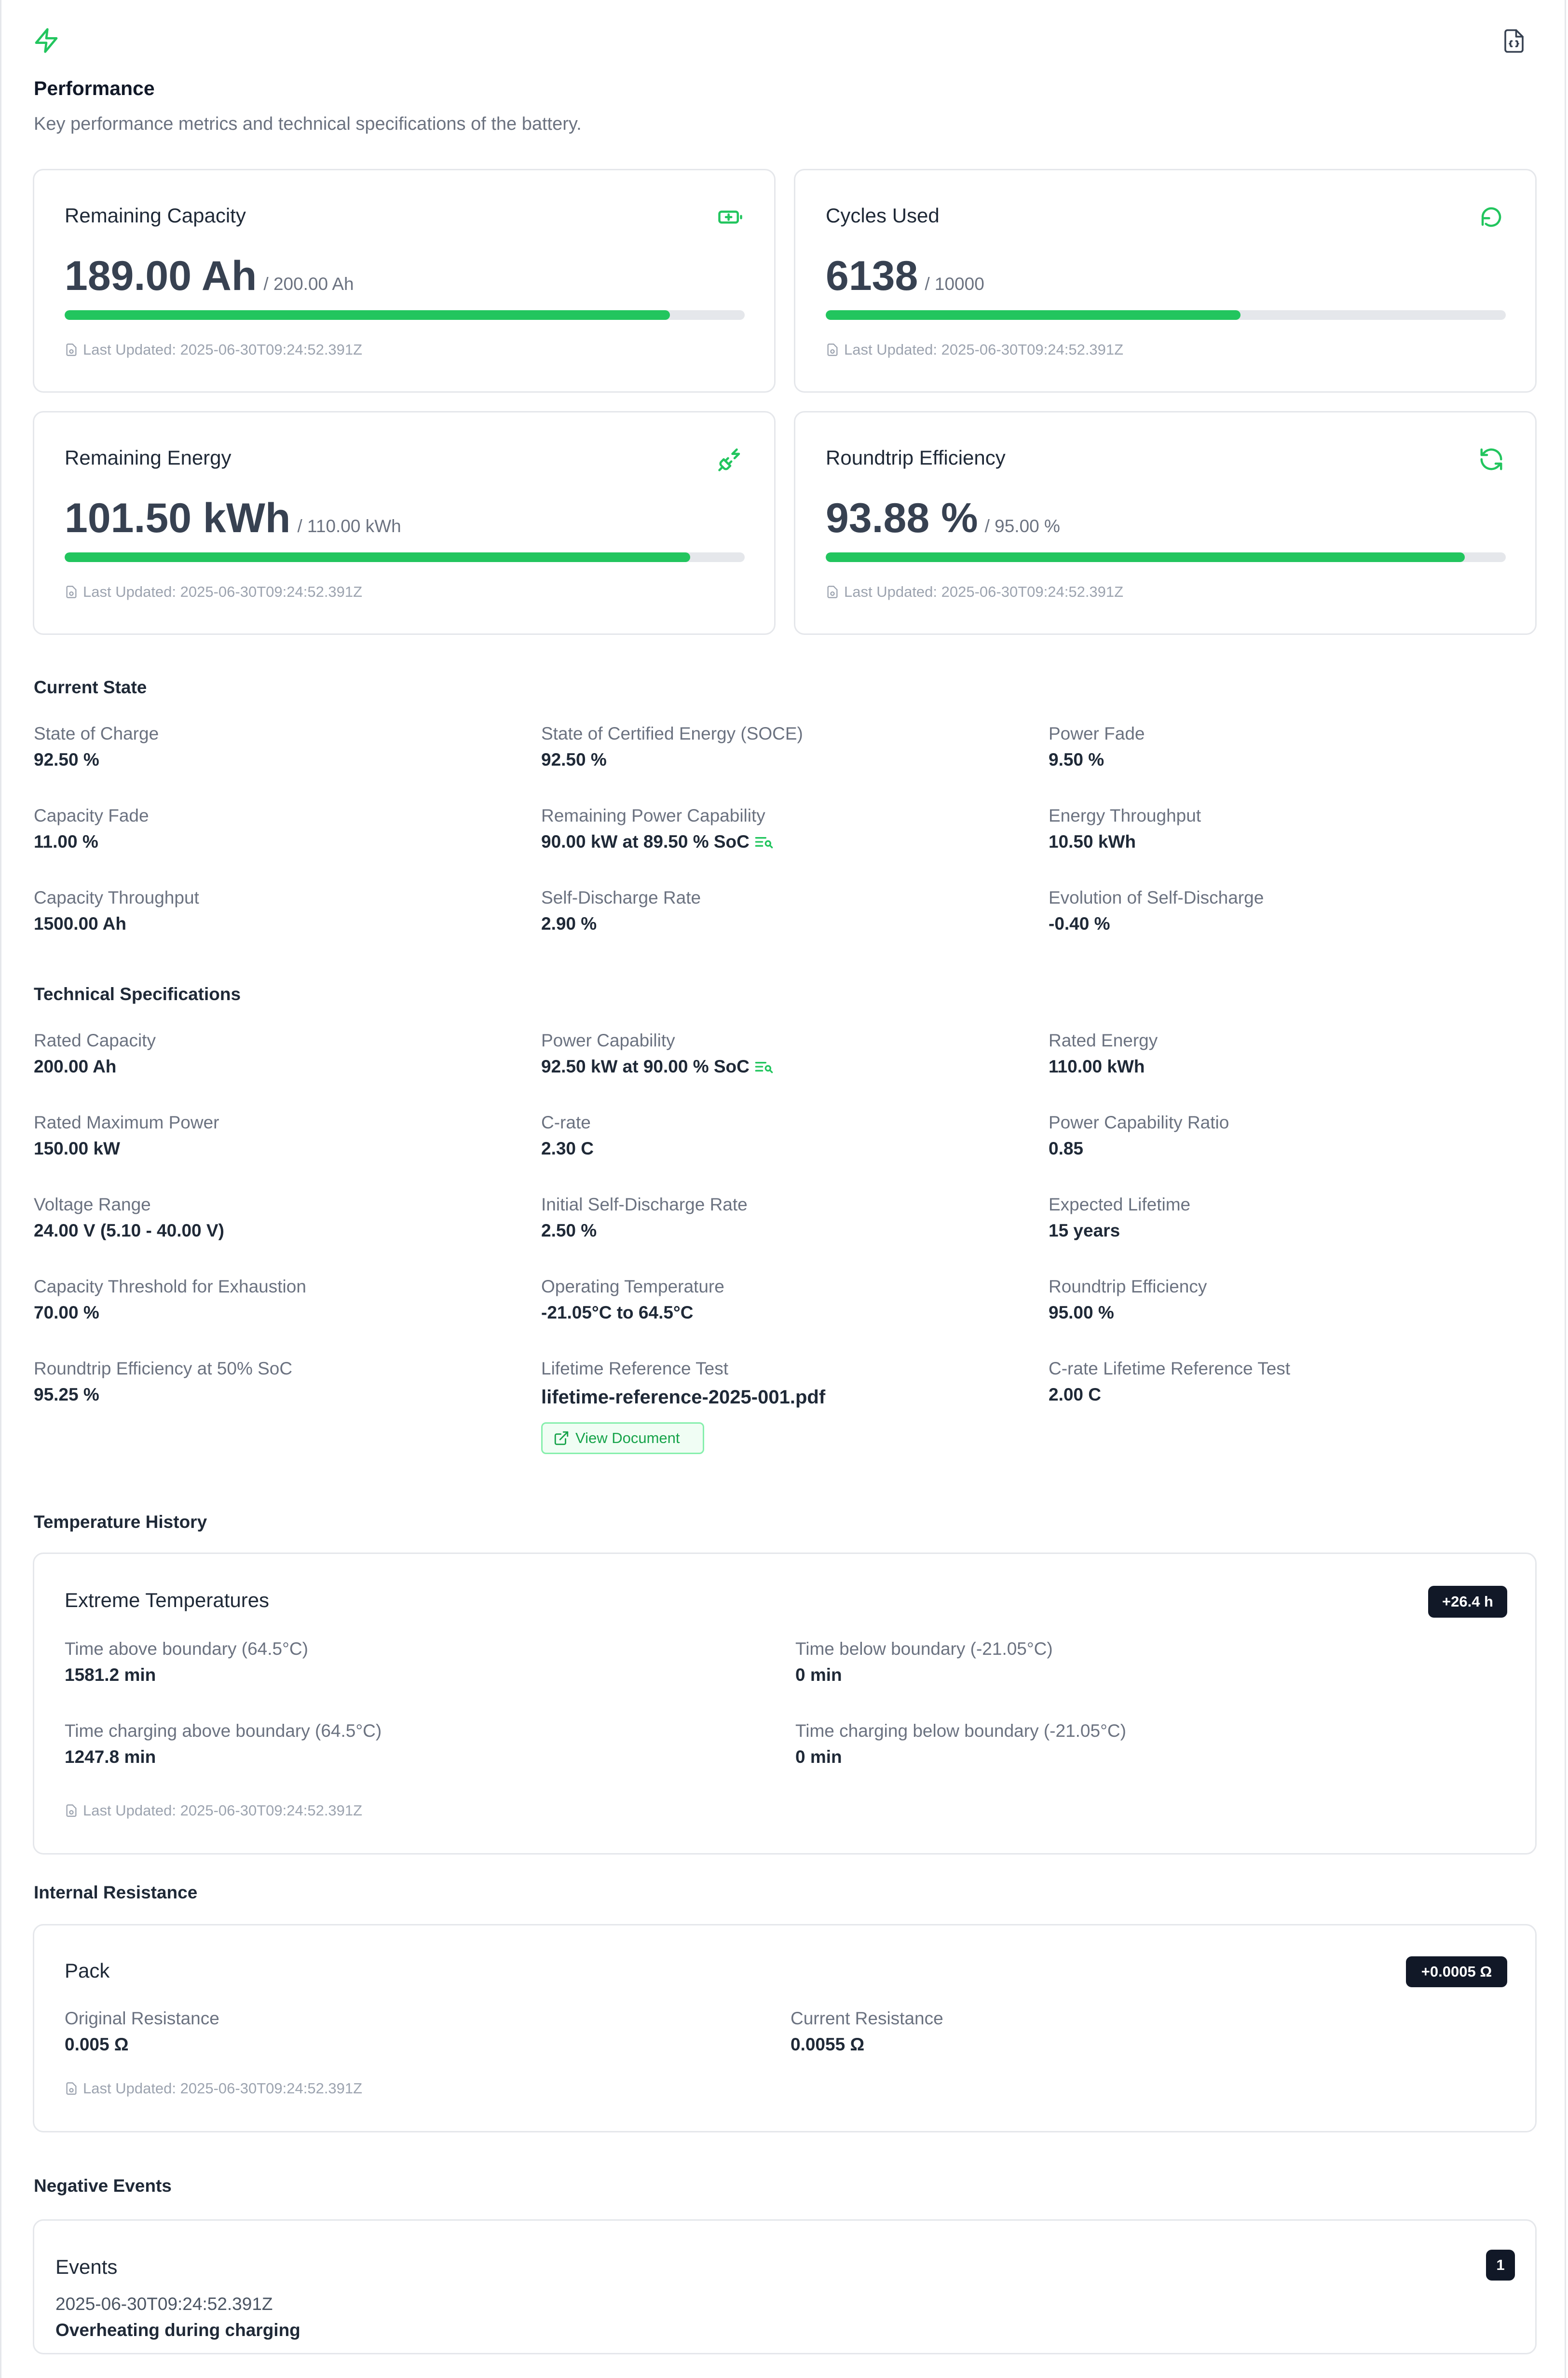 This screenshot has width=1568, height=2378. What do you see at coordinates (1457, 1971) in the screenshot?
I see `resistance-delta-badge: +0.0005 Ω` at bounding box center [1457, 1971].